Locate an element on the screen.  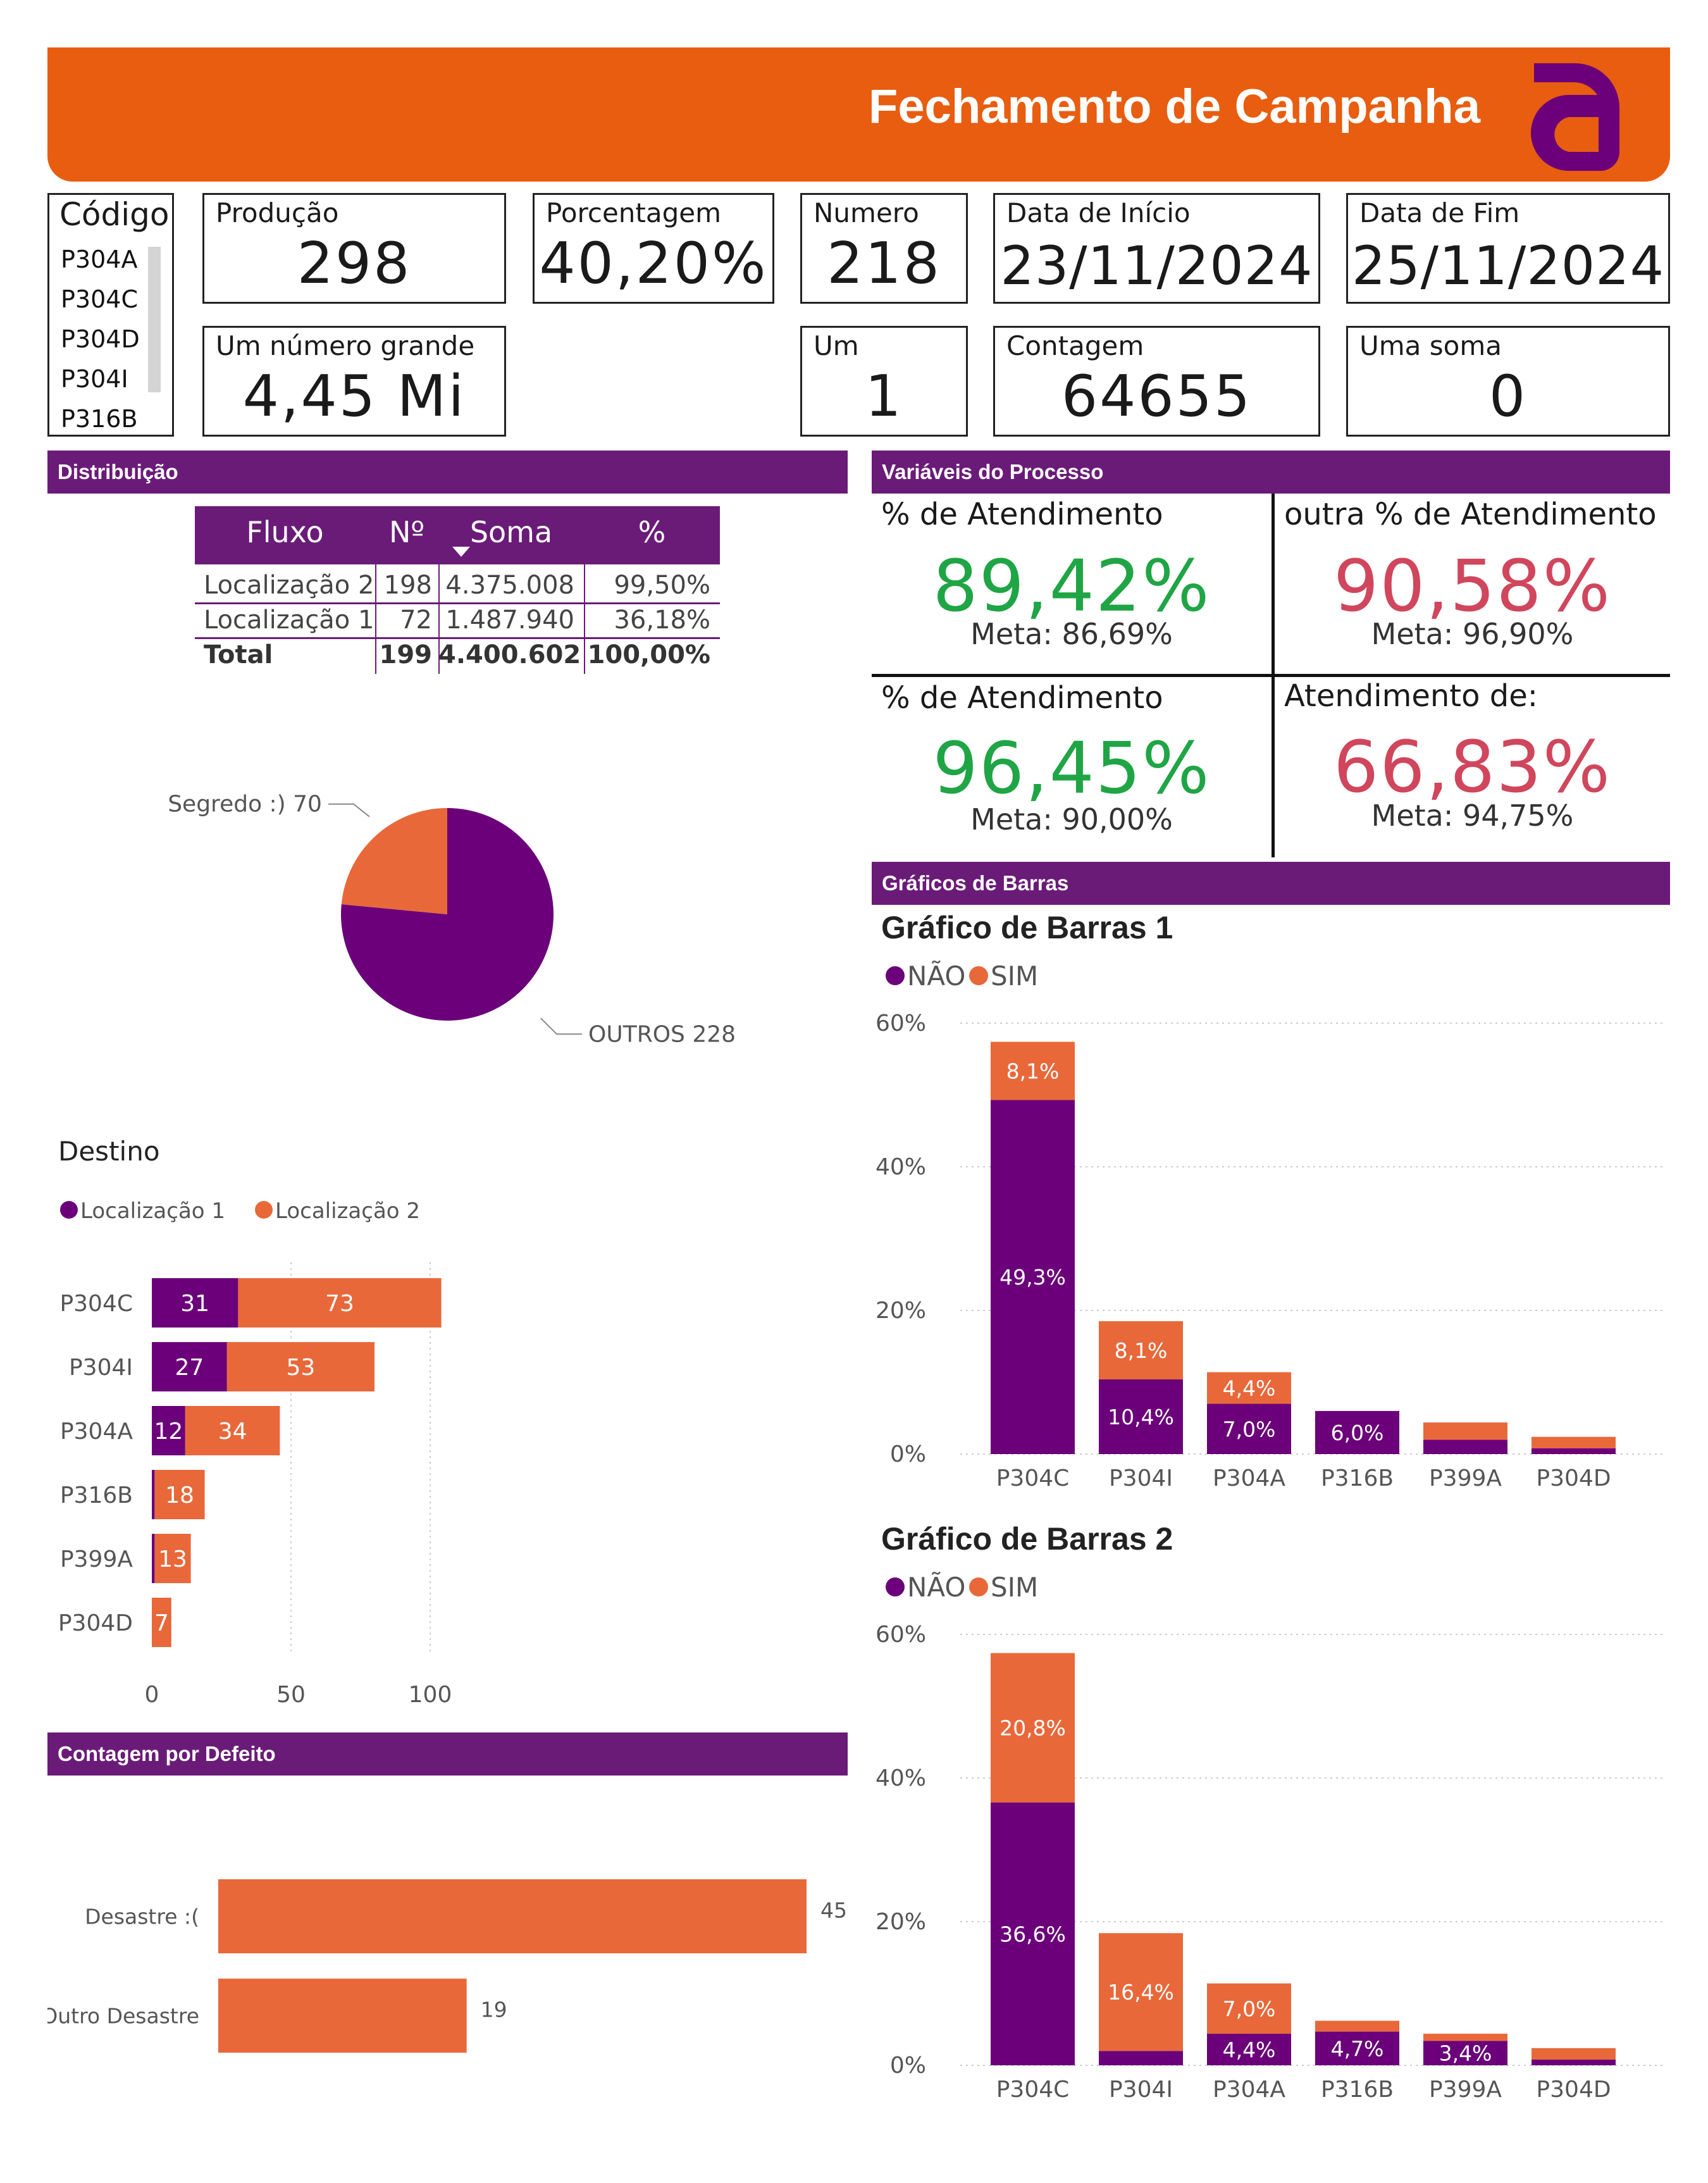
table-header-pct: % is located at coordinates (652, 535).